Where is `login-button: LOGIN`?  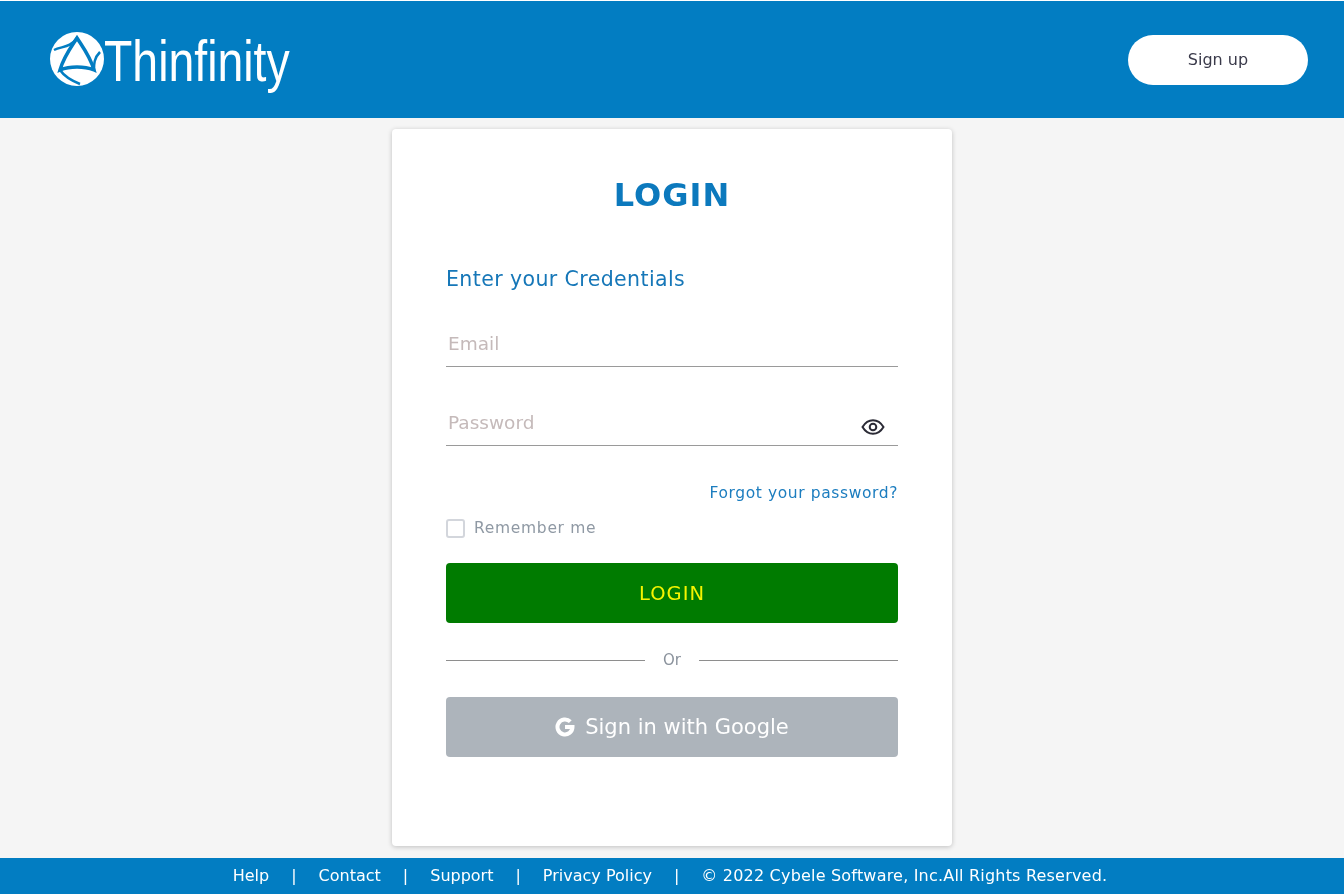
login-button: LOGIN is located at coordinates (672, 593).